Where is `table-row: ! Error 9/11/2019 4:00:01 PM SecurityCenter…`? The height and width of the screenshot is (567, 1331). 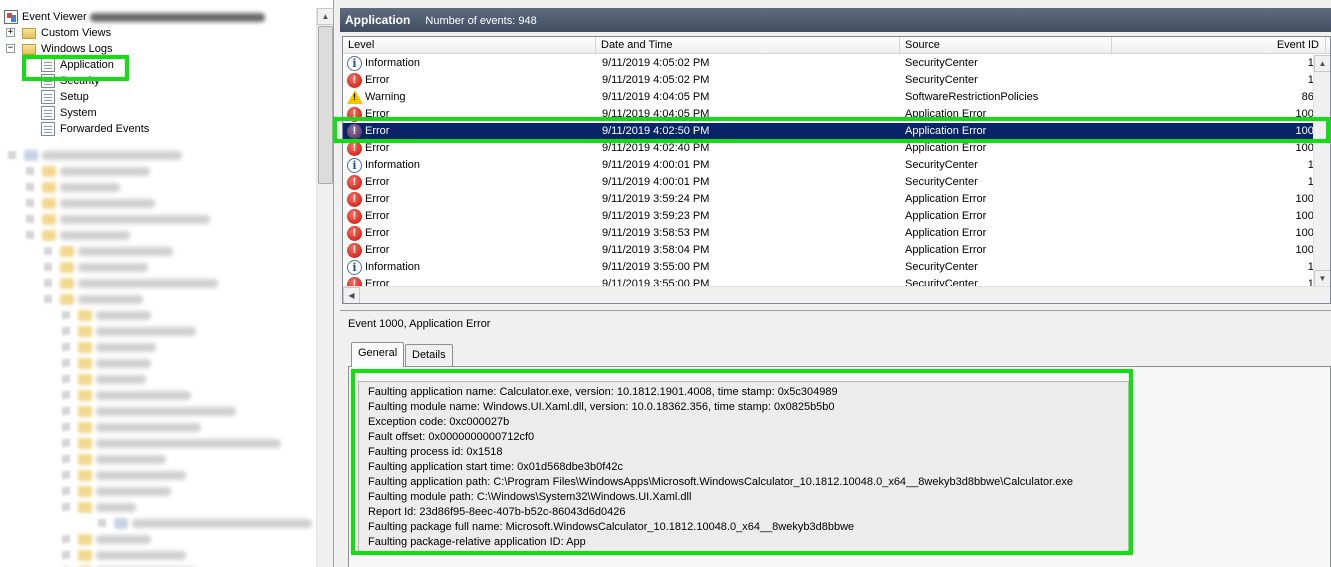 table-row: ! Error 9/11/2019 4:00:01 PM SecurityCenter… is located at coordinates (836, 182).